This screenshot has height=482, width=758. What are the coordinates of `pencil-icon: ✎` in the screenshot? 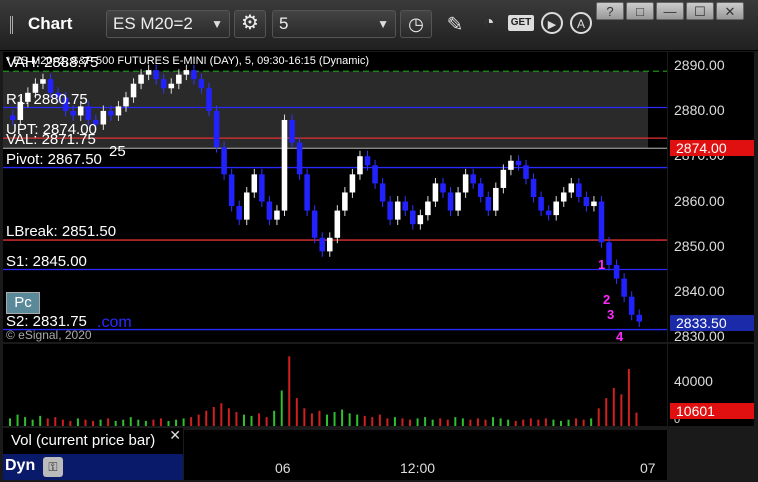 It's located at (455, 25).